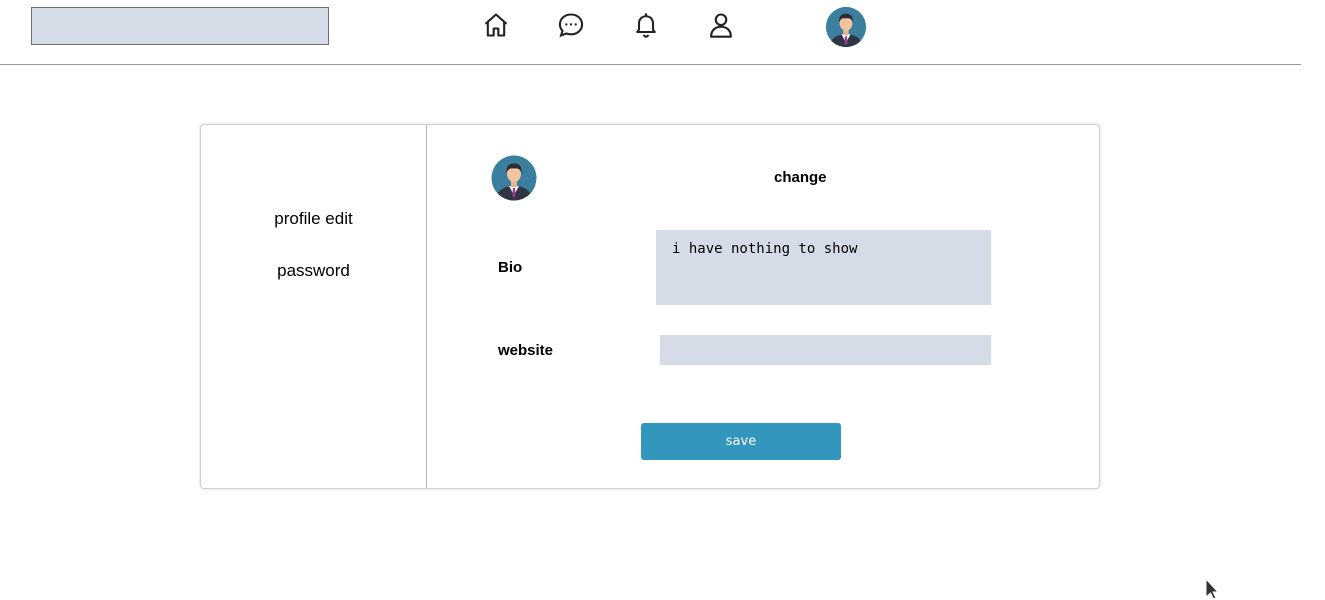 The image size is (1325, 600). What do you see at coordinates (800, 178) in the screenshot?
I see `change-avatar-link: change` at bounding box center [800, 178].